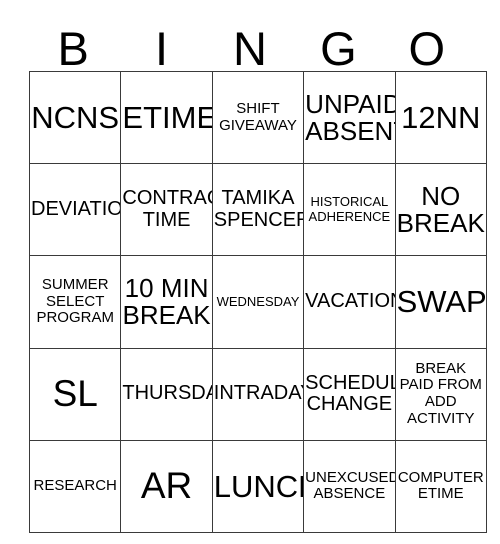 Image resolution: width=500 pixels, height=544 pixels. I want to click on bingo-cell-label: RESEARCH, so click(75, 485).